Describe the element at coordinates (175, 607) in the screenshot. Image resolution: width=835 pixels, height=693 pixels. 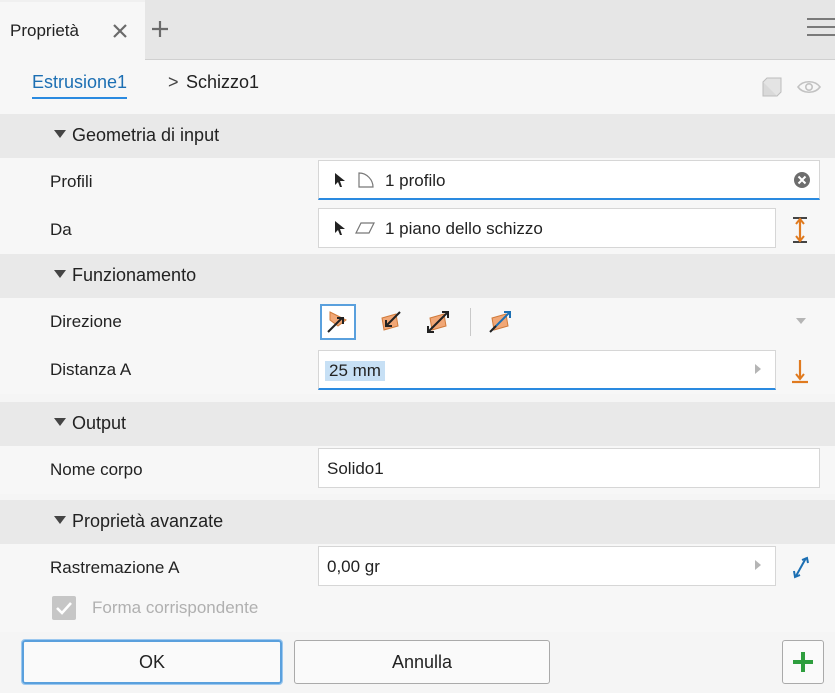
I see `match-shape-label: Forma corrispondente` at that location.